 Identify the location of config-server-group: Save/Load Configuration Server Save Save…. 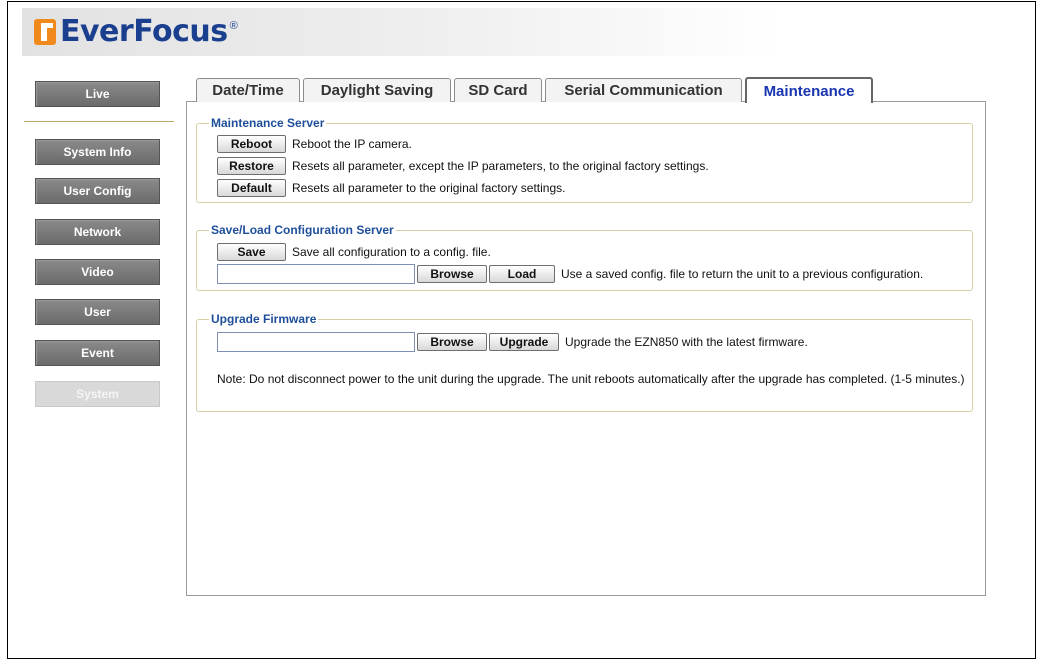
(584, 257).